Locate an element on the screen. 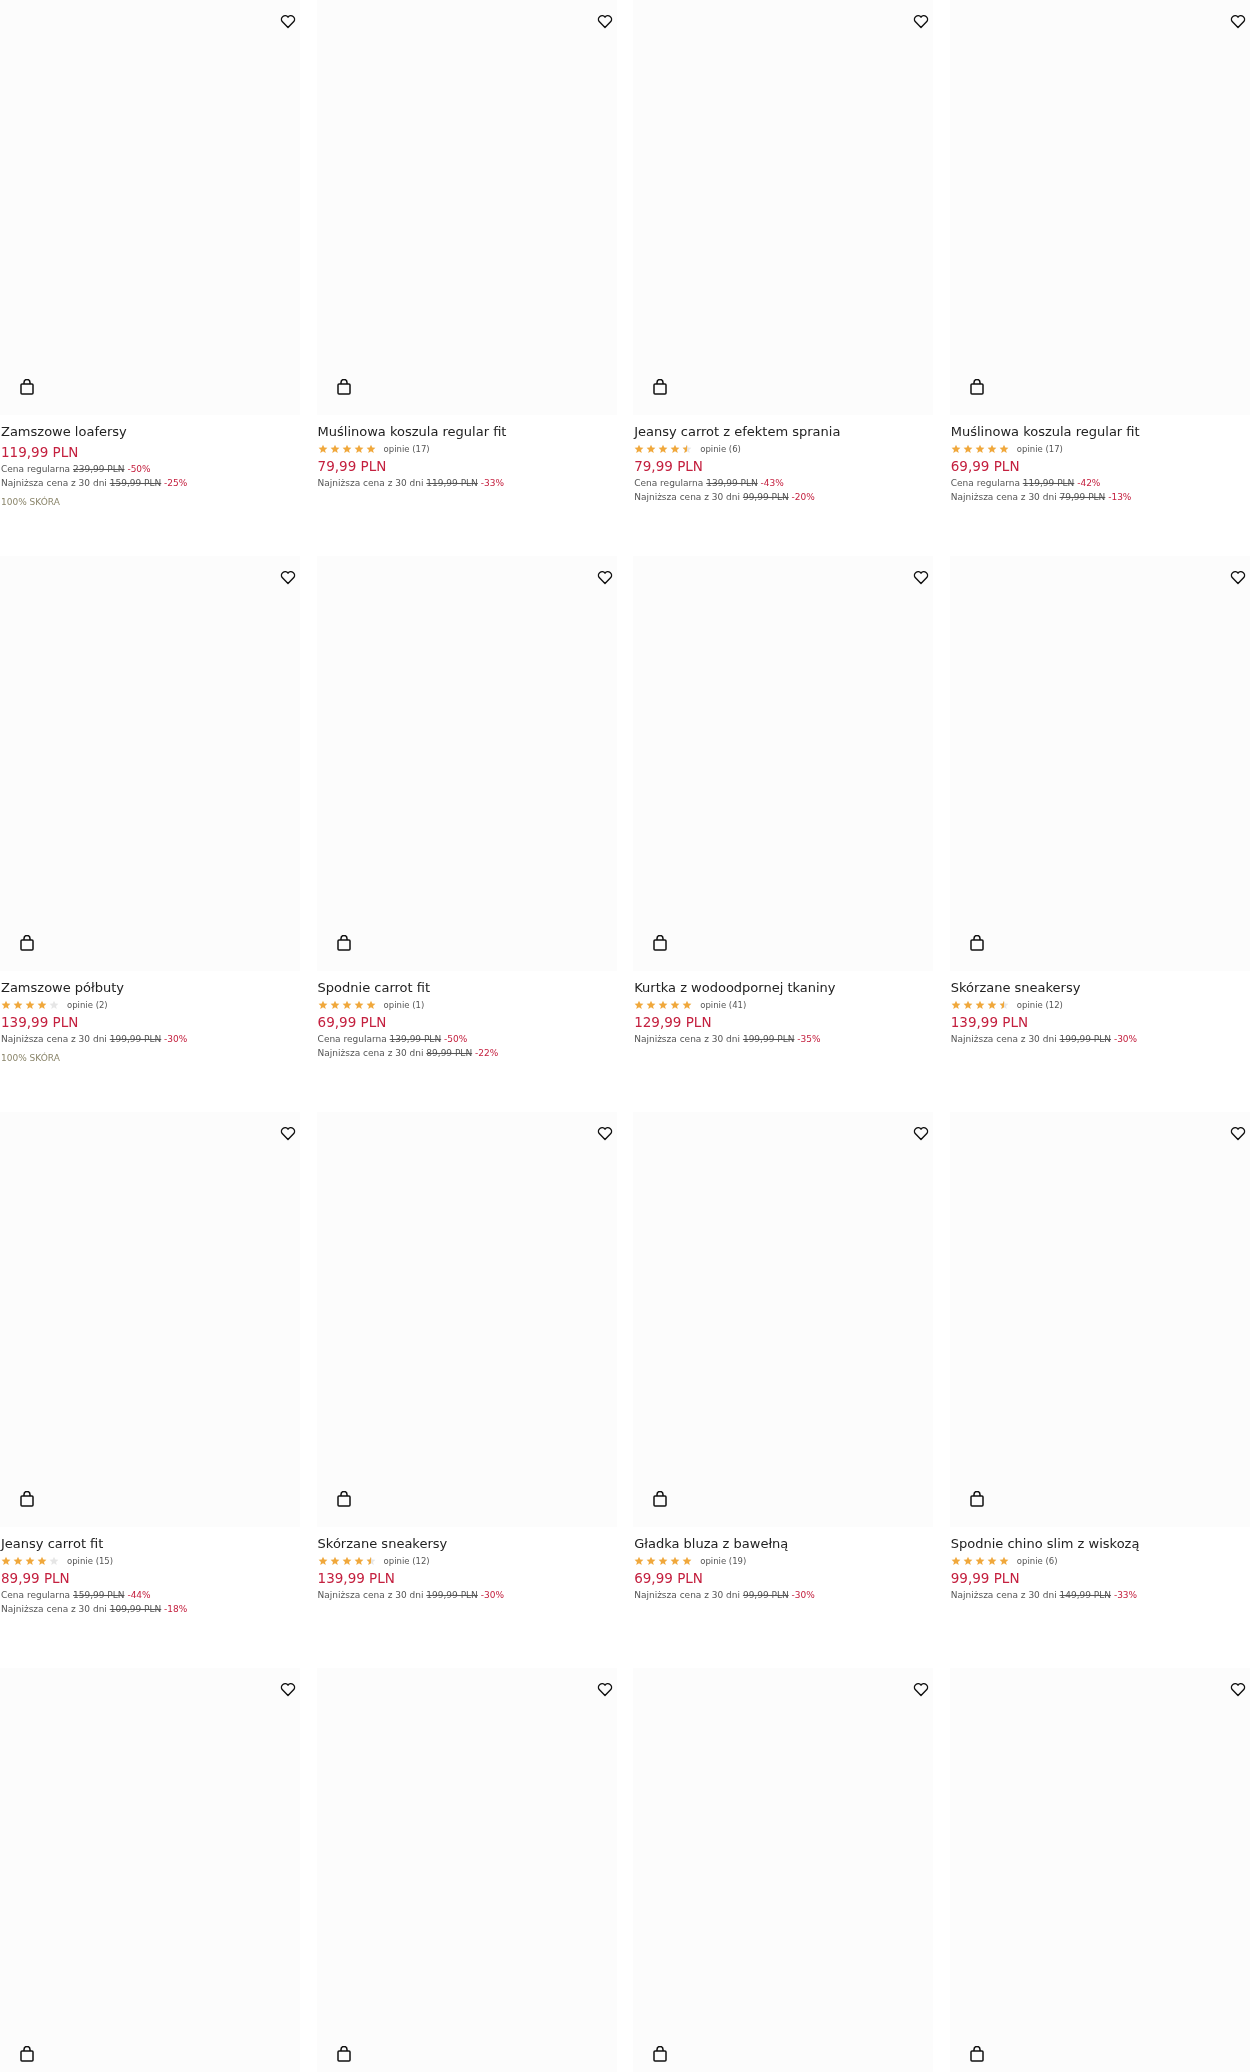  material-tag: 100% SKÓRA is located at coordinates (150, 502).